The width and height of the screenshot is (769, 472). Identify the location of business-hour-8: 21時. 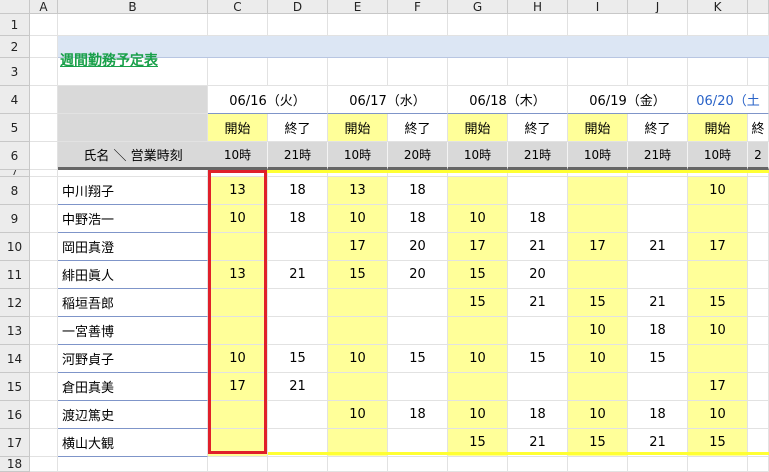
(658, 156).